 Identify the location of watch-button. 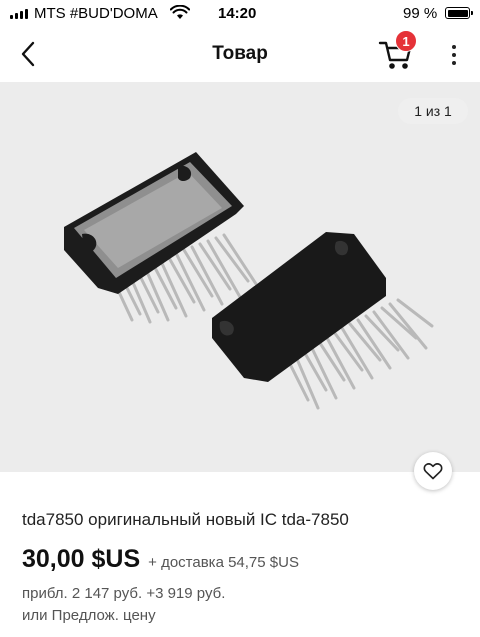
(433, 471).